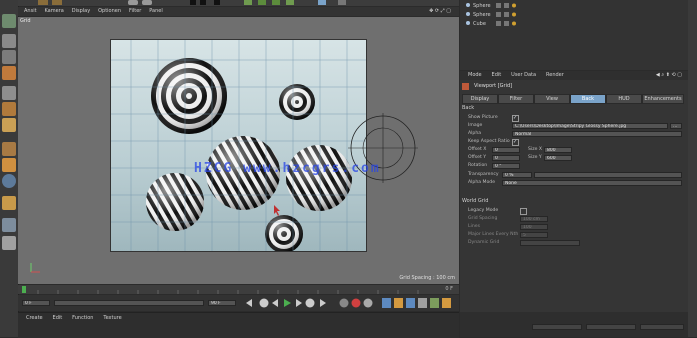  Describe the element at coordinates (468, 23) in the screenshot. I see `cube-icon` at that location.